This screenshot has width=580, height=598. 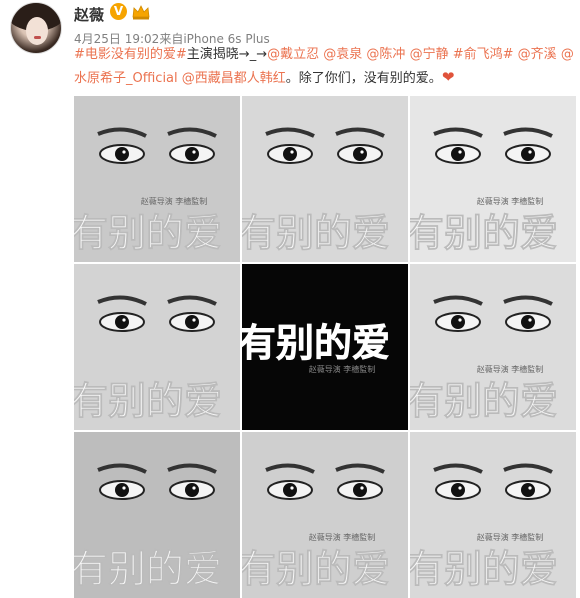 What do you see at coordinates (537, 54) in the screenshot?
I see `mention-link: @齐溪` at bounding box center [537, 54].